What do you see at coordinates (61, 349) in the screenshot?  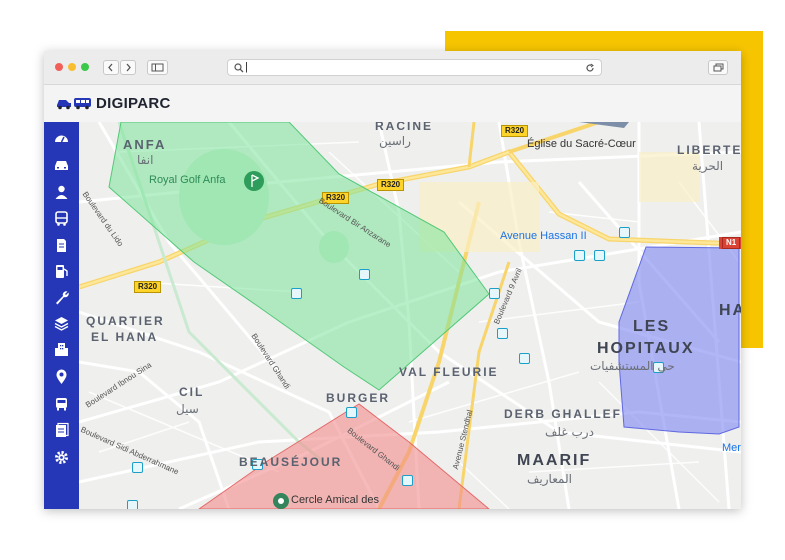 I see `building-icon` at bounding box center [61, 349].